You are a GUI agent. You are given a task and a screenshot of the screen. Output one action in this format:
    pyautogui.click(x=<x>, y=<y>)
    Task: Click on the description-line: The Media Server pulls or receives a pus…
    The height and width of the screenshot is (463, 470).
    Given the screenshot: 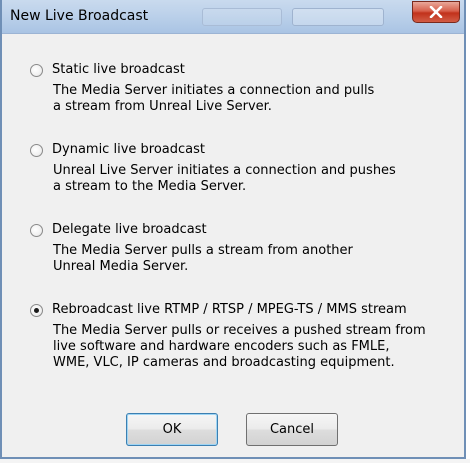 What is the action you would take?
    pyautogui.click(x=239, y=330)
    